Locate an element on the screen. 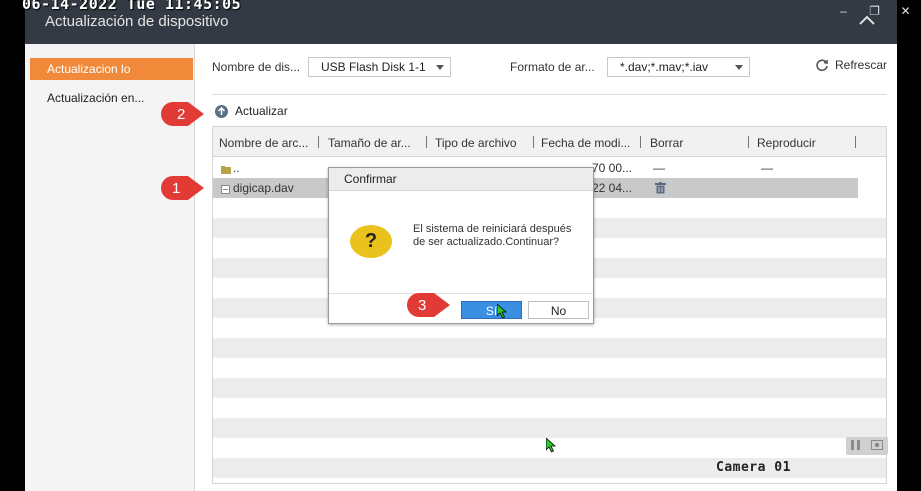 This screenshot has height=491, width=921. callout-number: 3 is located at coordinates (422, 305).